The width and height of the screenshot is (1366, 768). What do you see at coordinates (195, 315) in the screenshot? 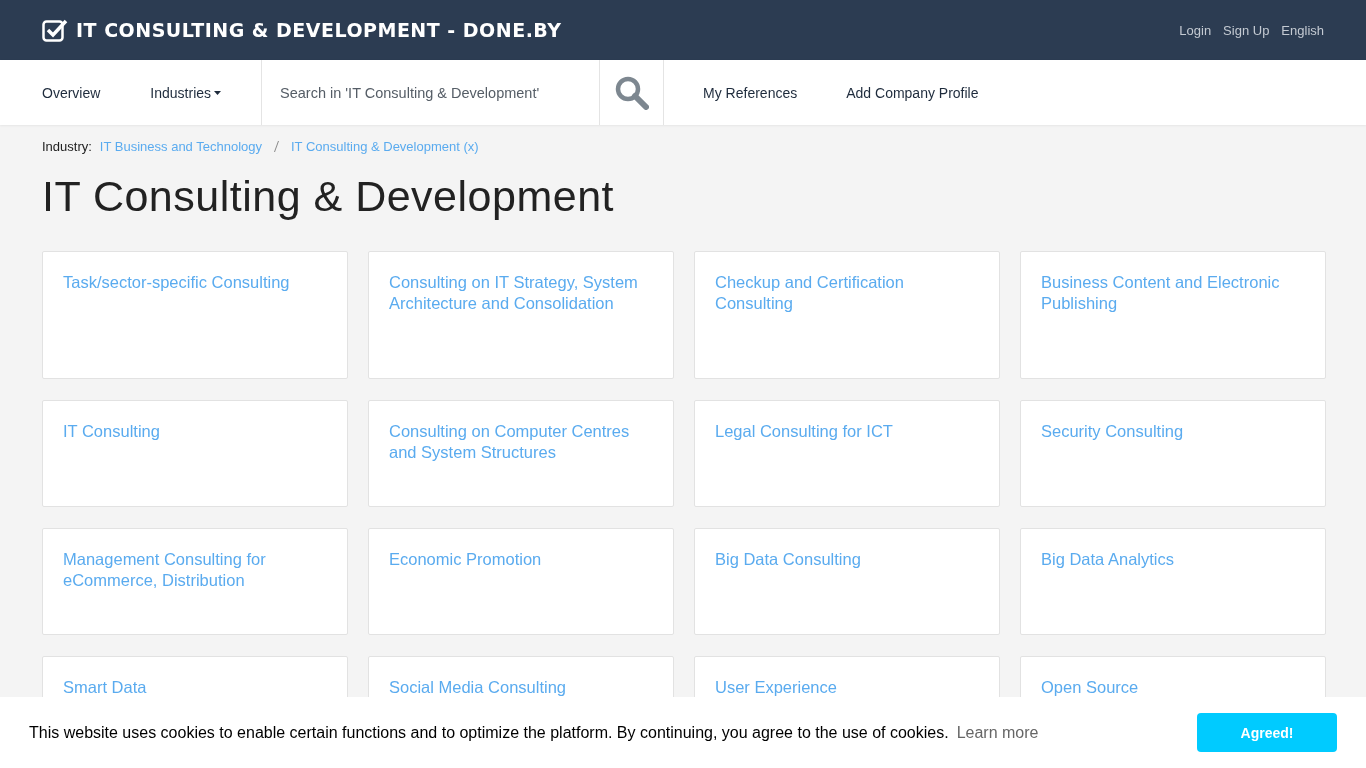
I see `category-card: Task/sector-specific Consulting` at bounding box center [195, 315].